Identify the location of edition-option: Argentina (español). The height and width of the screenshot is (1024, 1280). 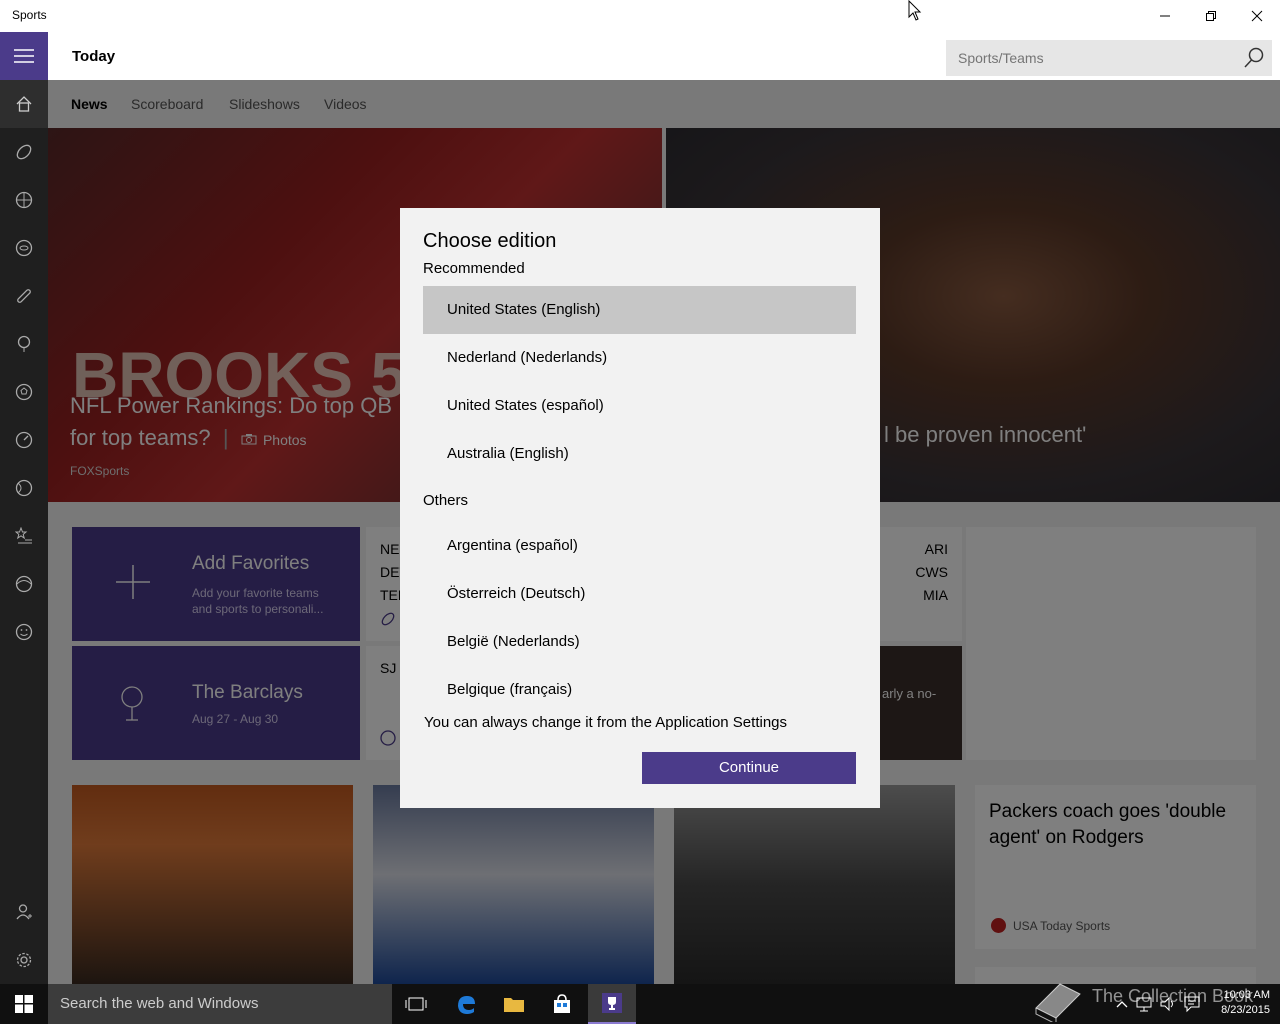
(639, 546).